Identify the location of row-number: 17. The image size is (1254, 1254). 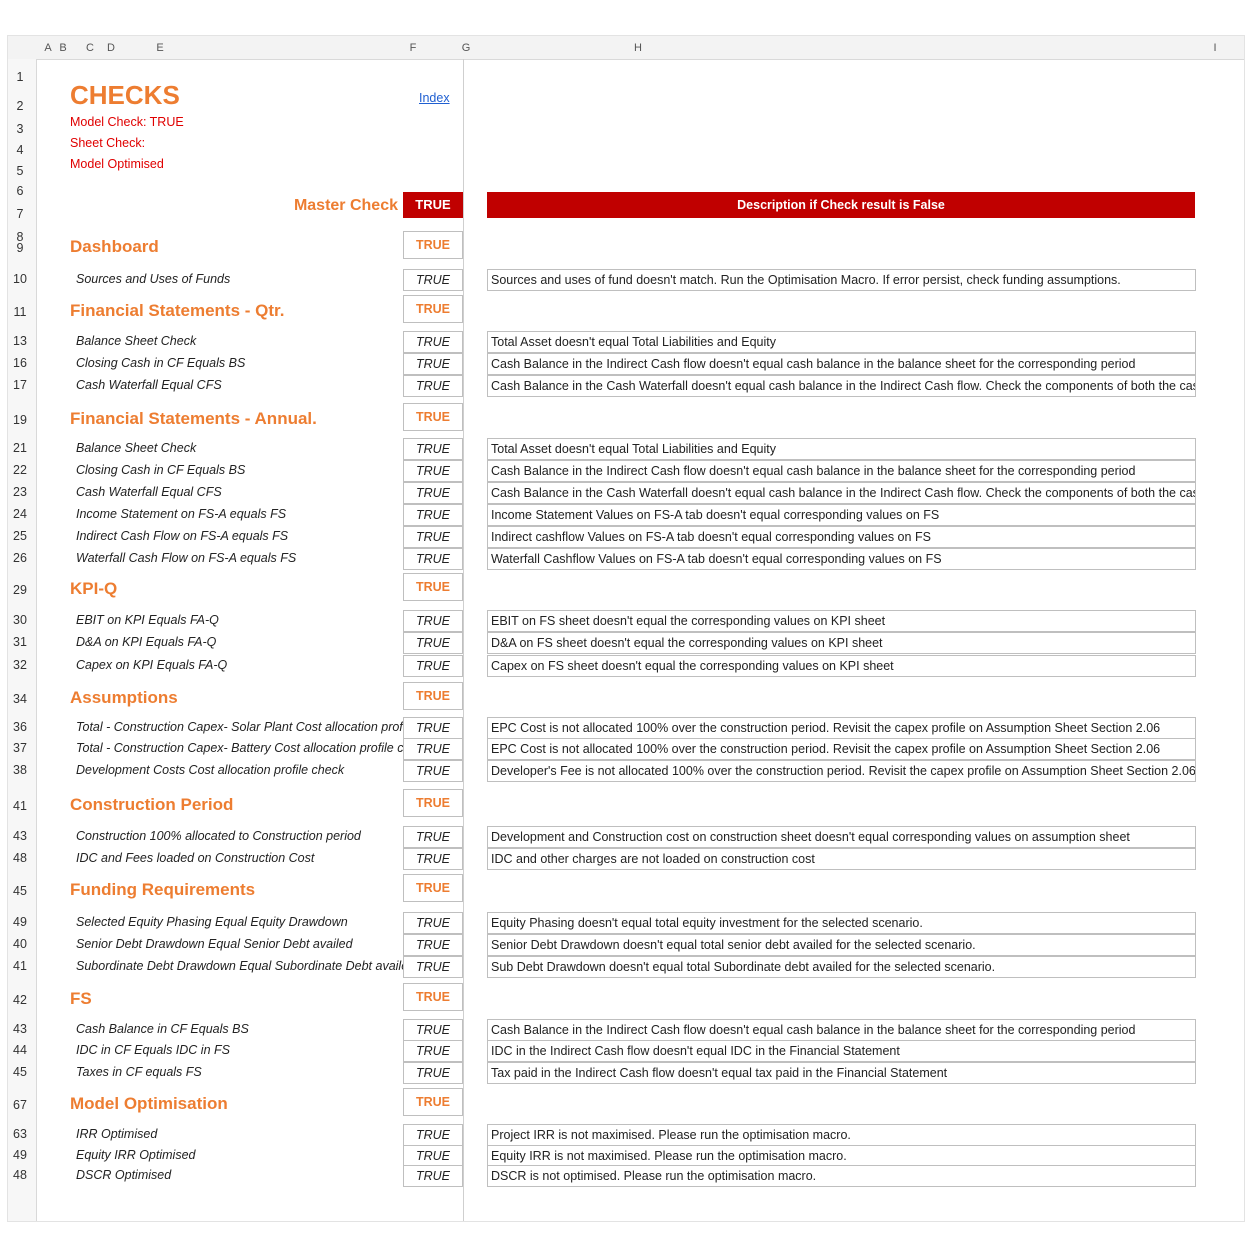
(20, 385).